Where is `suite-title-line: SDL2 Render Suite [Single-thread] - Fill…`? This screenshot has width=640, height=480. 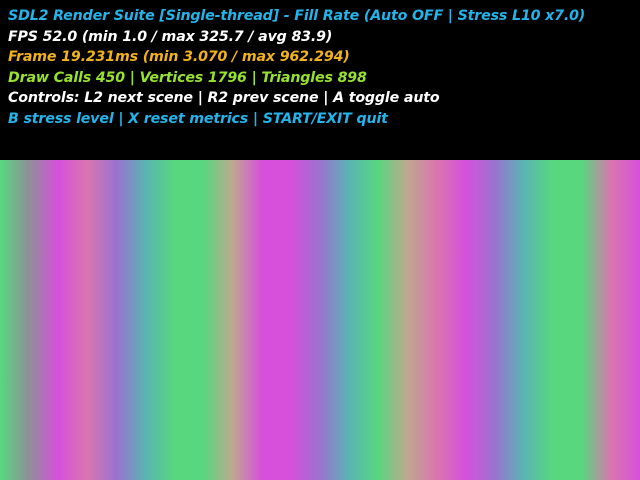
suite-title-line: SDL2 Render Suite [Single-thread] - Fill… is located at coordinates (297, 16).